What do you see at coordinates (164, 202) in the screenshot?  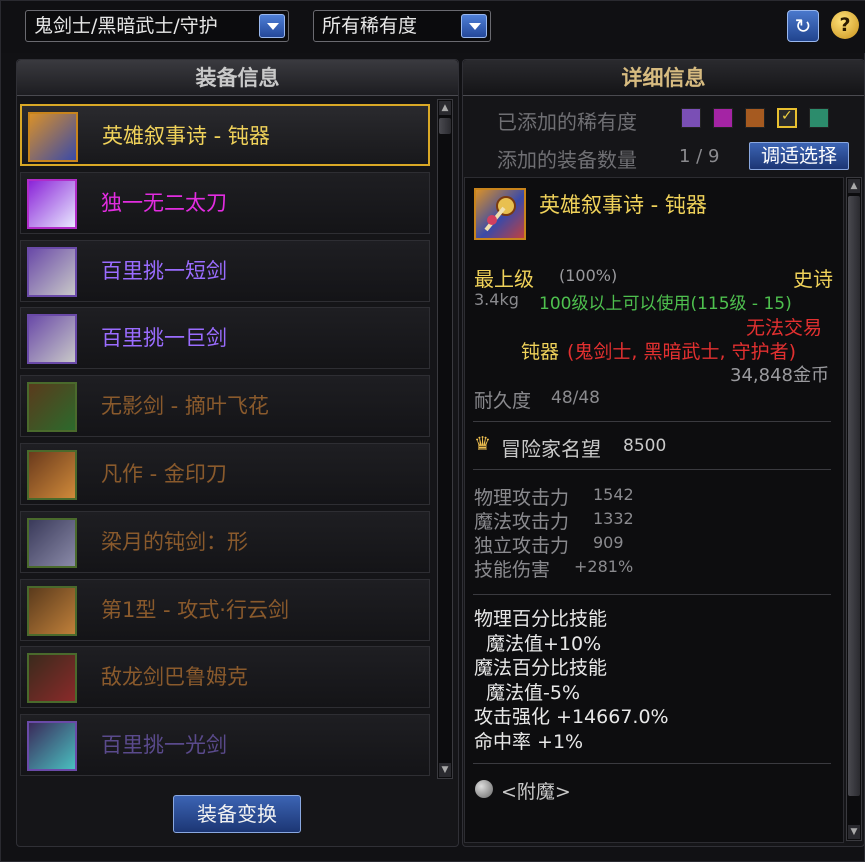 I see `equipment-name: 独一无二太刀` at bounding box center [164, 202].